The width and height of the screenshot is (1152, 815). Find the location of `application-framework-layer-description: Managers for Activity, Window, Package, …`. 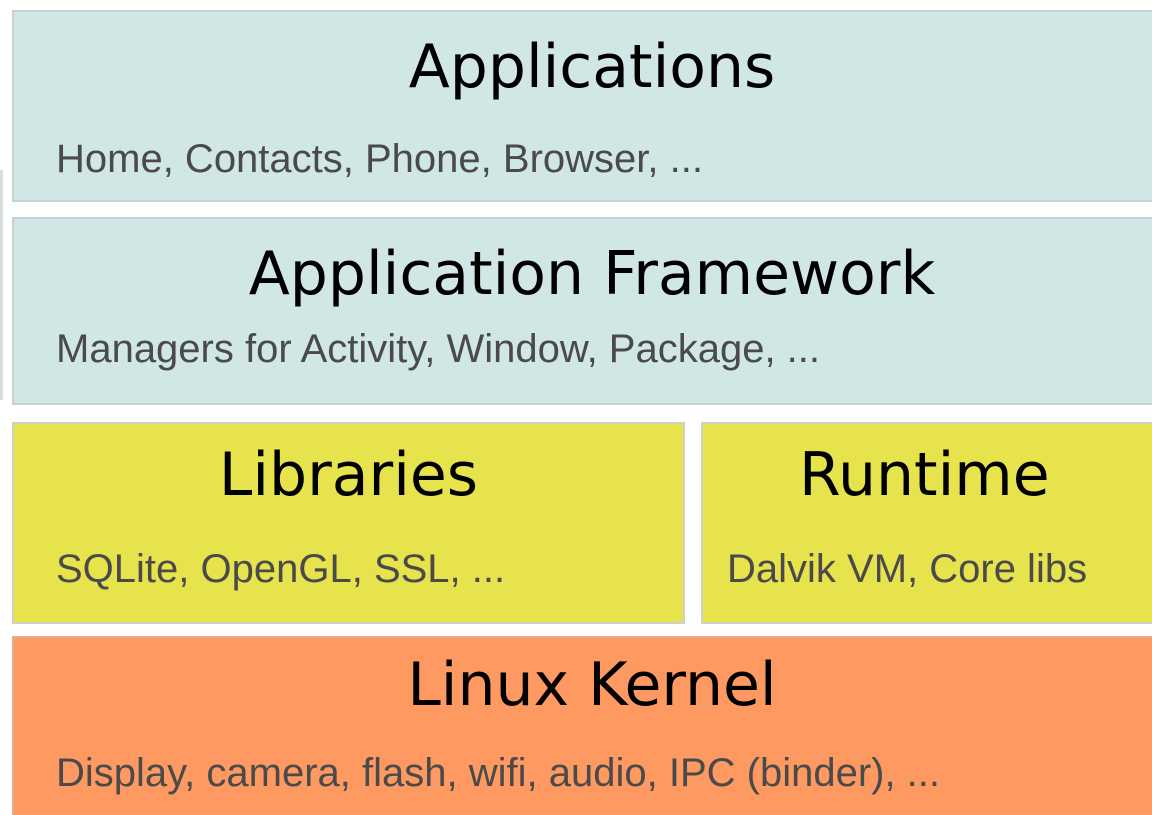

application-framework-layer-description: Managers for Activity, Window, Package, … is located at coordinates (438, 349).